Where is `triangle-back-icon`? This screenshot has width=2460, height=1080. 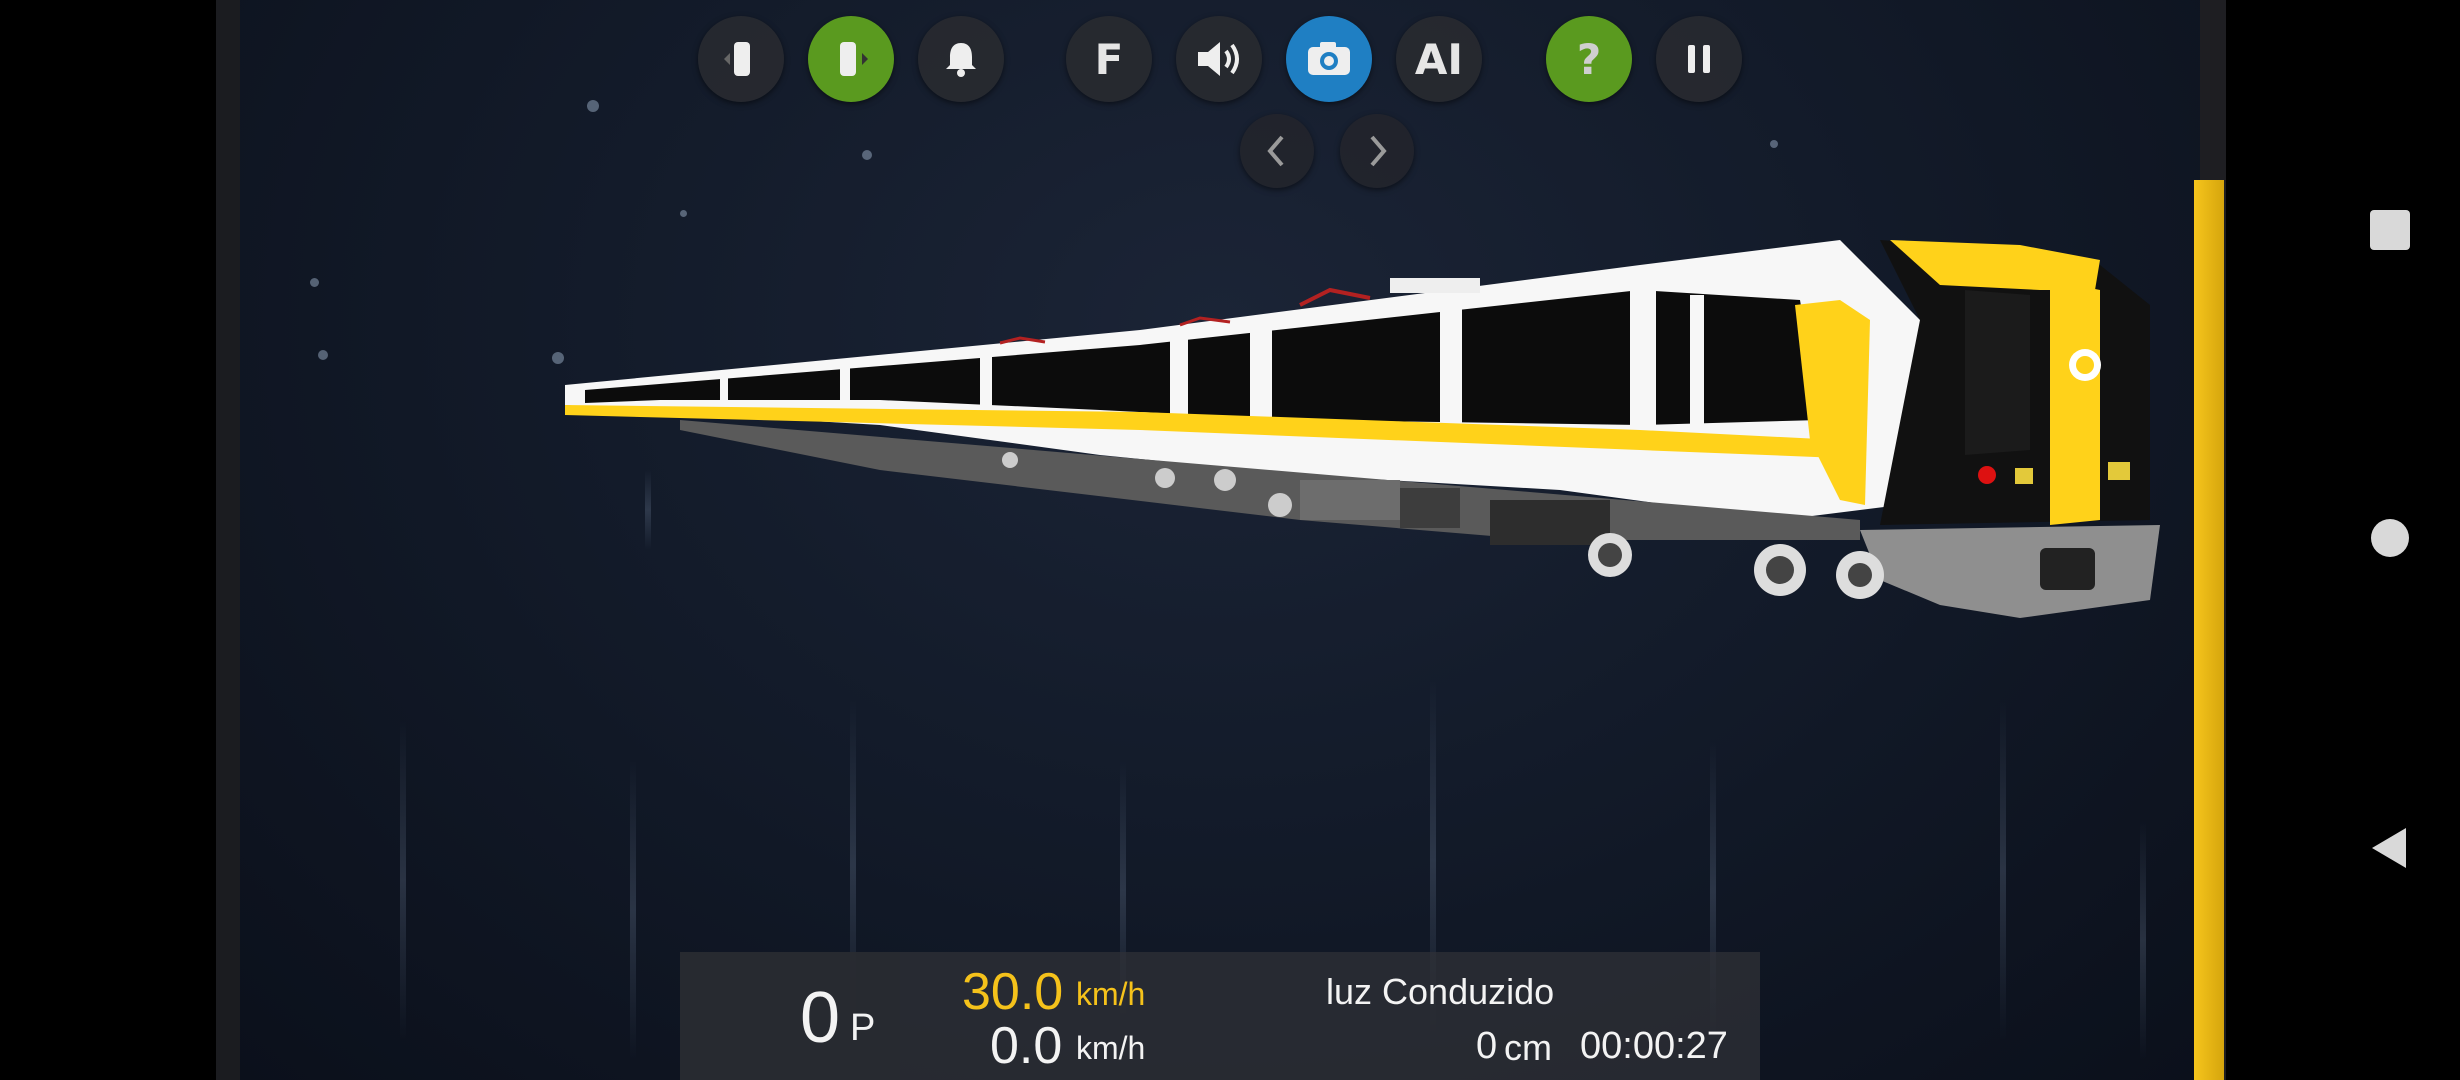
triangle-back-icon is located at coordinates (2389, 848).